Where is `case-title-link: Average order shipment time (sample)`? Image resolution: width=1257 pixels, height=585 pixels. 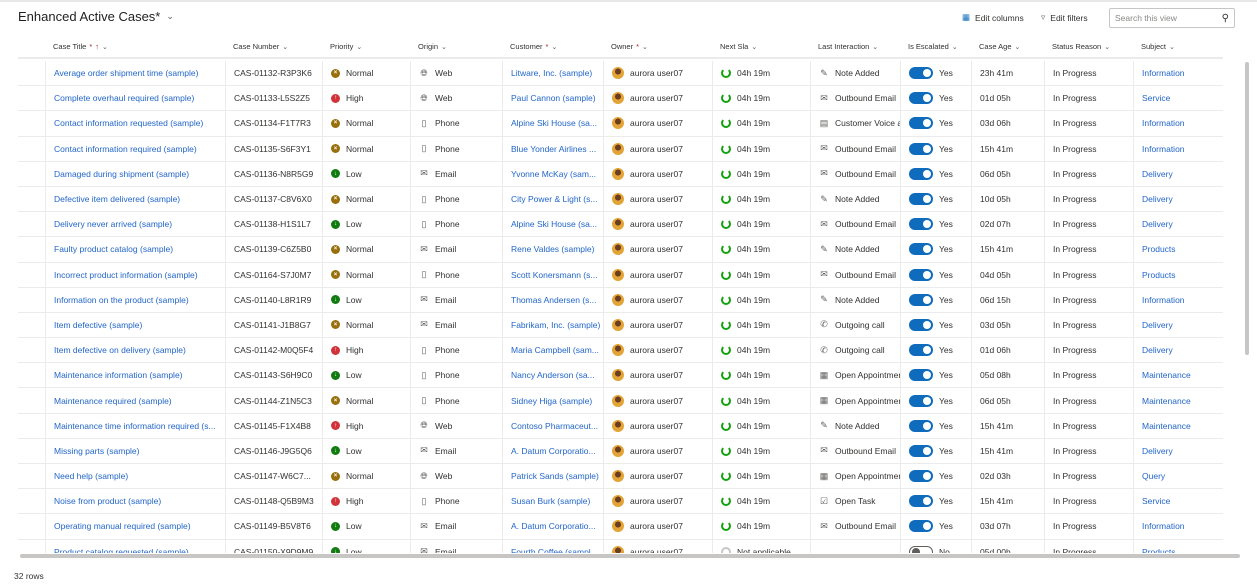
case-title-link: Average order shipment time (sample) is located at coordinates (126, 73).